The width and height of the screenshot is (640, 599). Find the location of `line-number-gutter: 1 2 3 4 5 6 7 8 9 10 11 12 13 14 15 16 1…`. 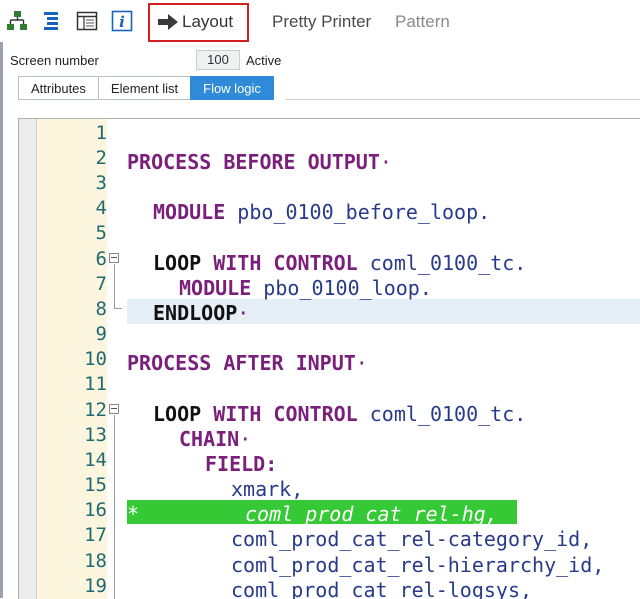

line-number-gutter: 1 2 3 4 5 6 7 8 9 10 11 12 13 14 15 16 1… is located at coordinates (72, 359).